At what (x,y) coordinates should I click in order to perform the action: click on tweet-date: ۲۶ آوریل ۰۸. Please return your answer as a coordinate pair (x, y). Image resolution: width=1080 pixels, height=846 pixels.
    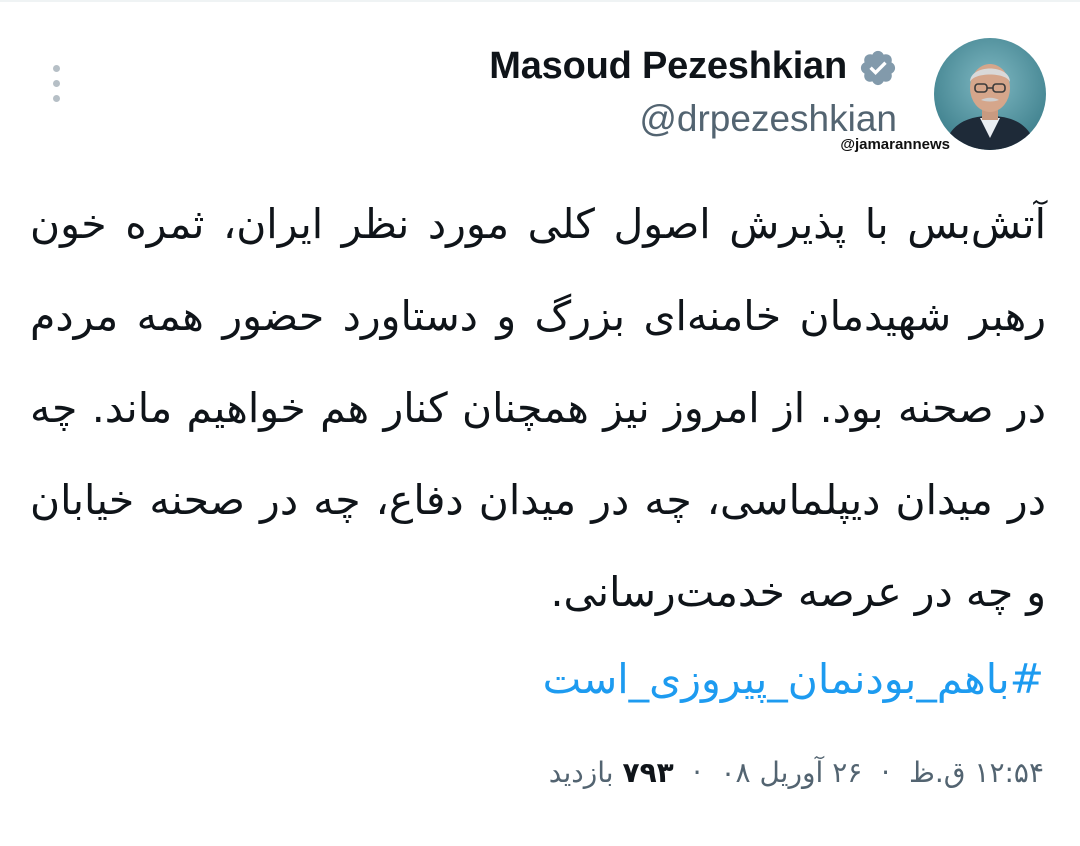
    Looking at the image, I should click on (791, 772).